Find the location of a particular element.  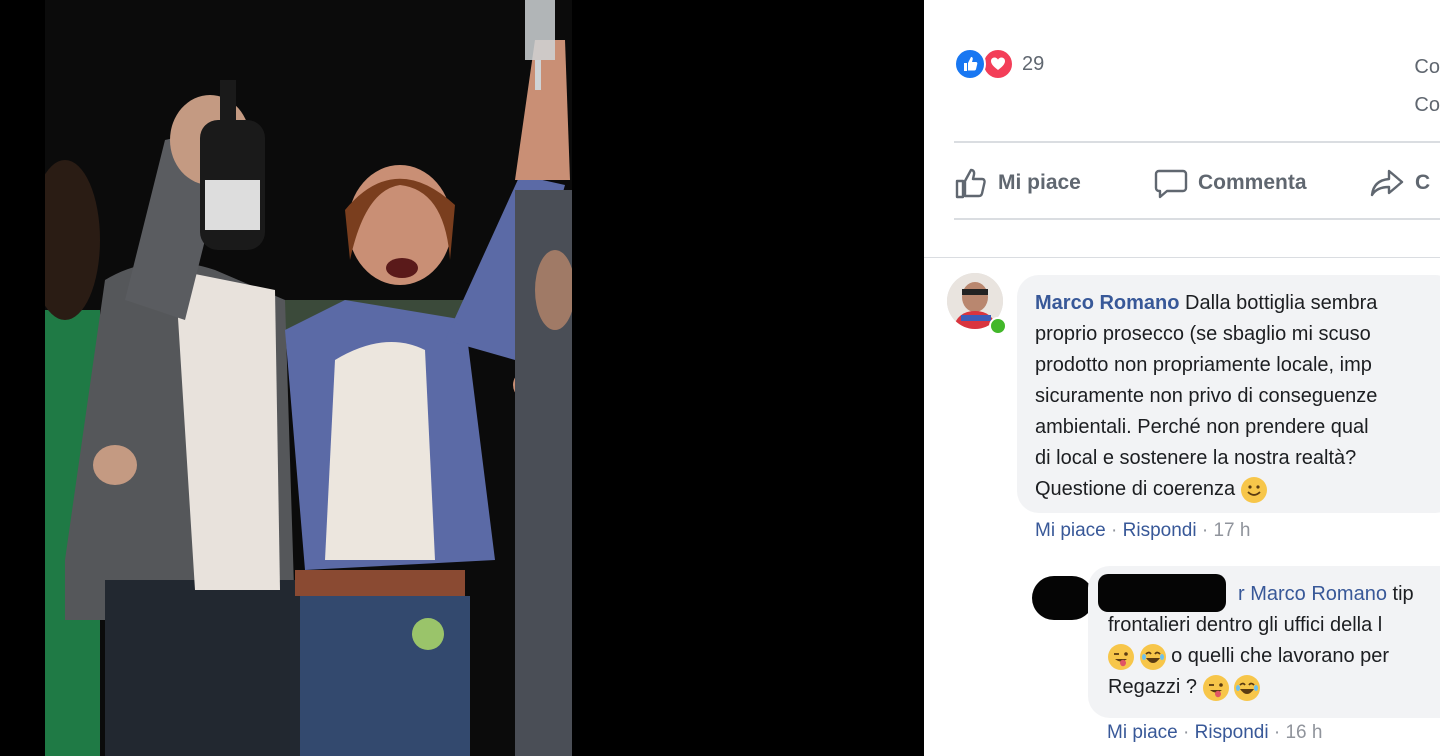

comment-like-link: Mi piace is located at coordinates (1070, 530).